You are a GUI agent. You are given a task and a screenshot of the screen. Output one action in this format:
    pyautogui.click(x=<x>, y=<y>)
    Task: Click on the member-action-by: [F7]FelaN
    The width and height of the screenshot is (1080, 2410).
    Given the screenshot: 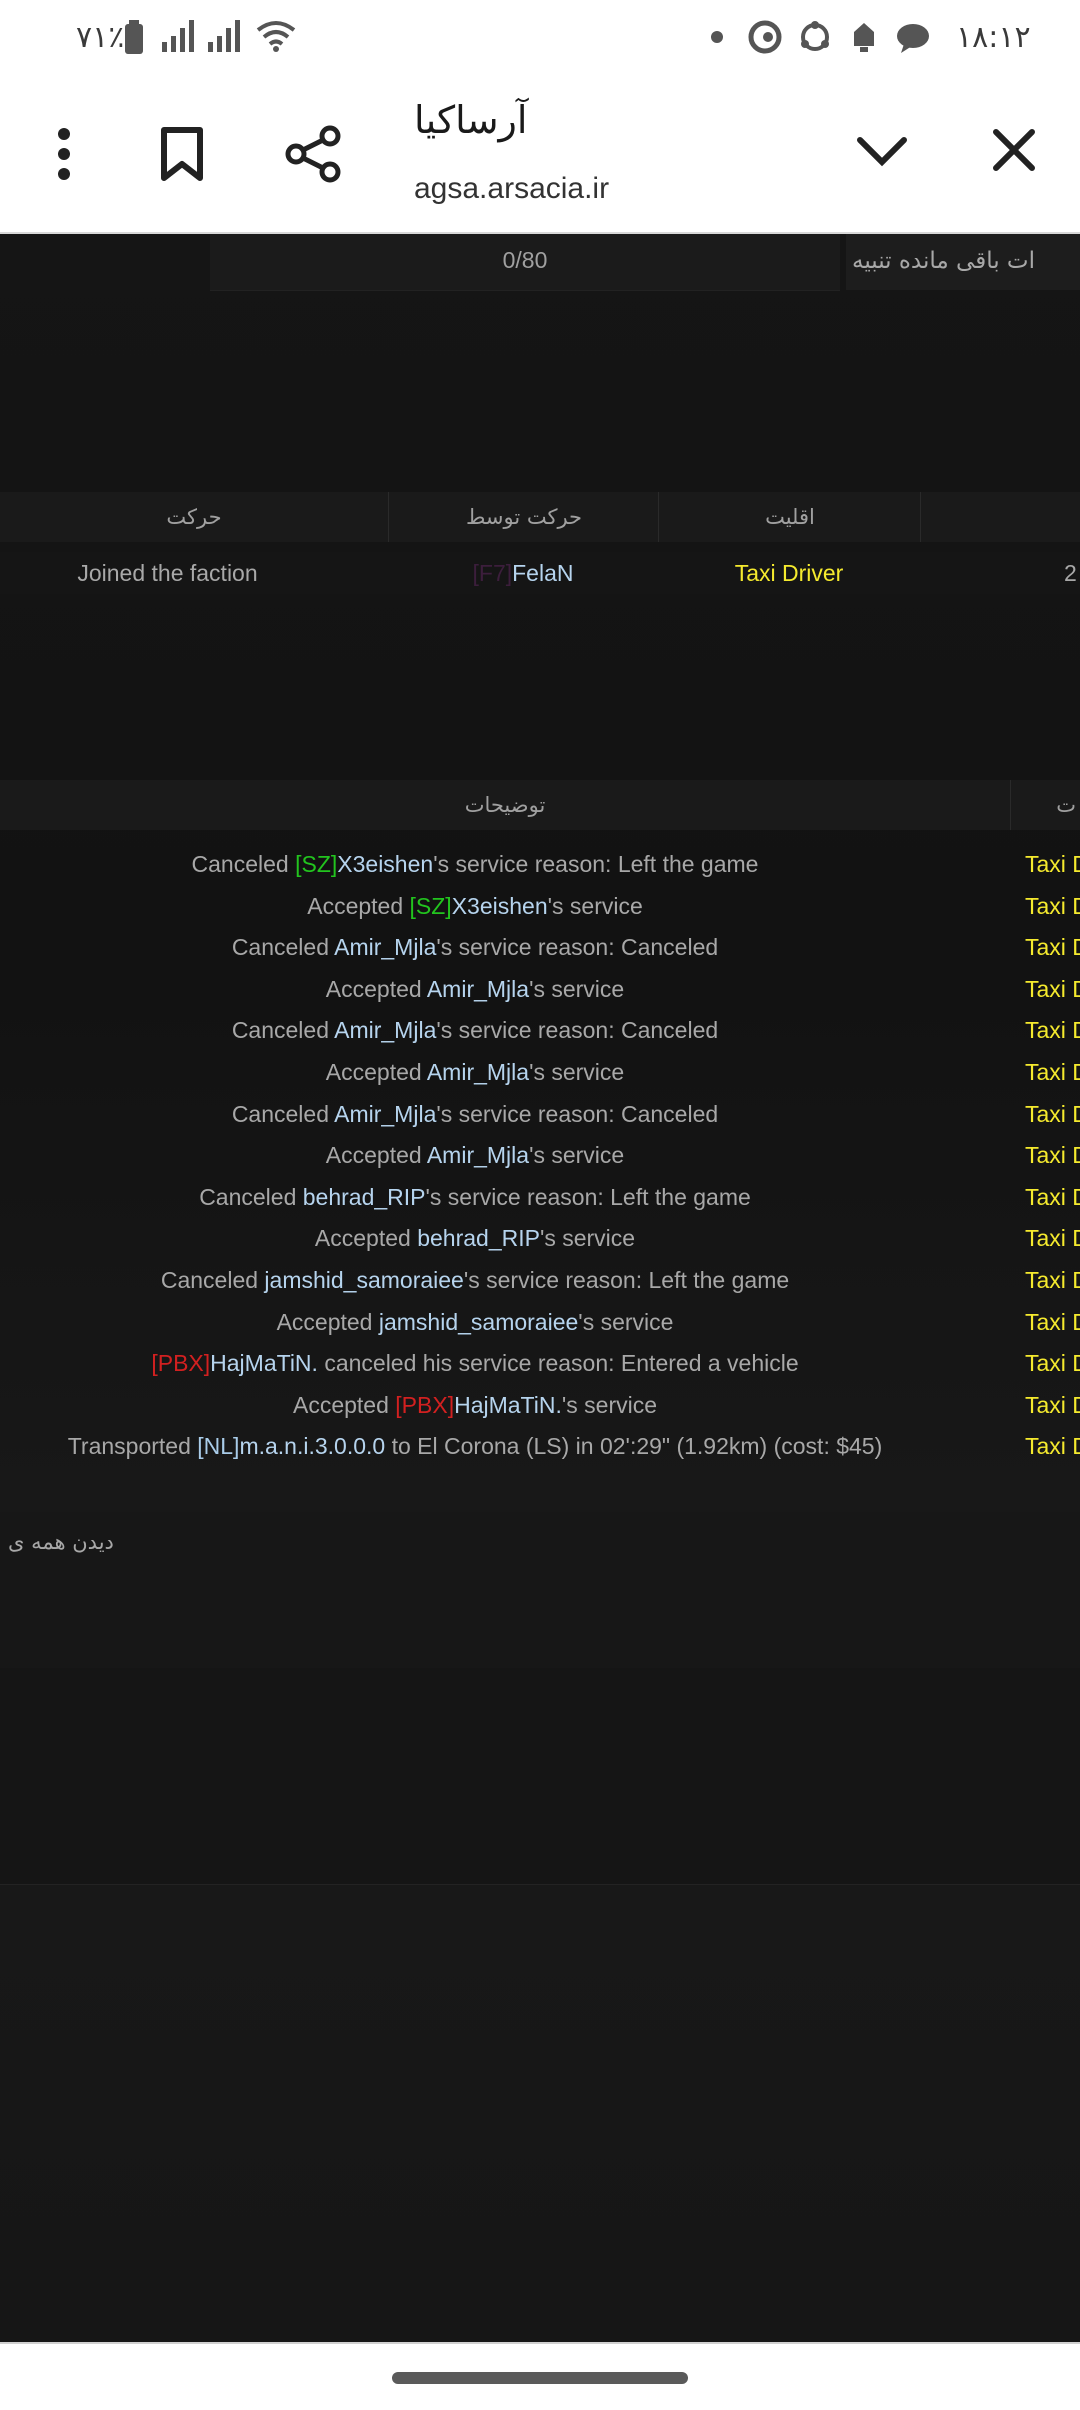 What is the action you would take?
    pyautogui.click(x=523, y=573)
    